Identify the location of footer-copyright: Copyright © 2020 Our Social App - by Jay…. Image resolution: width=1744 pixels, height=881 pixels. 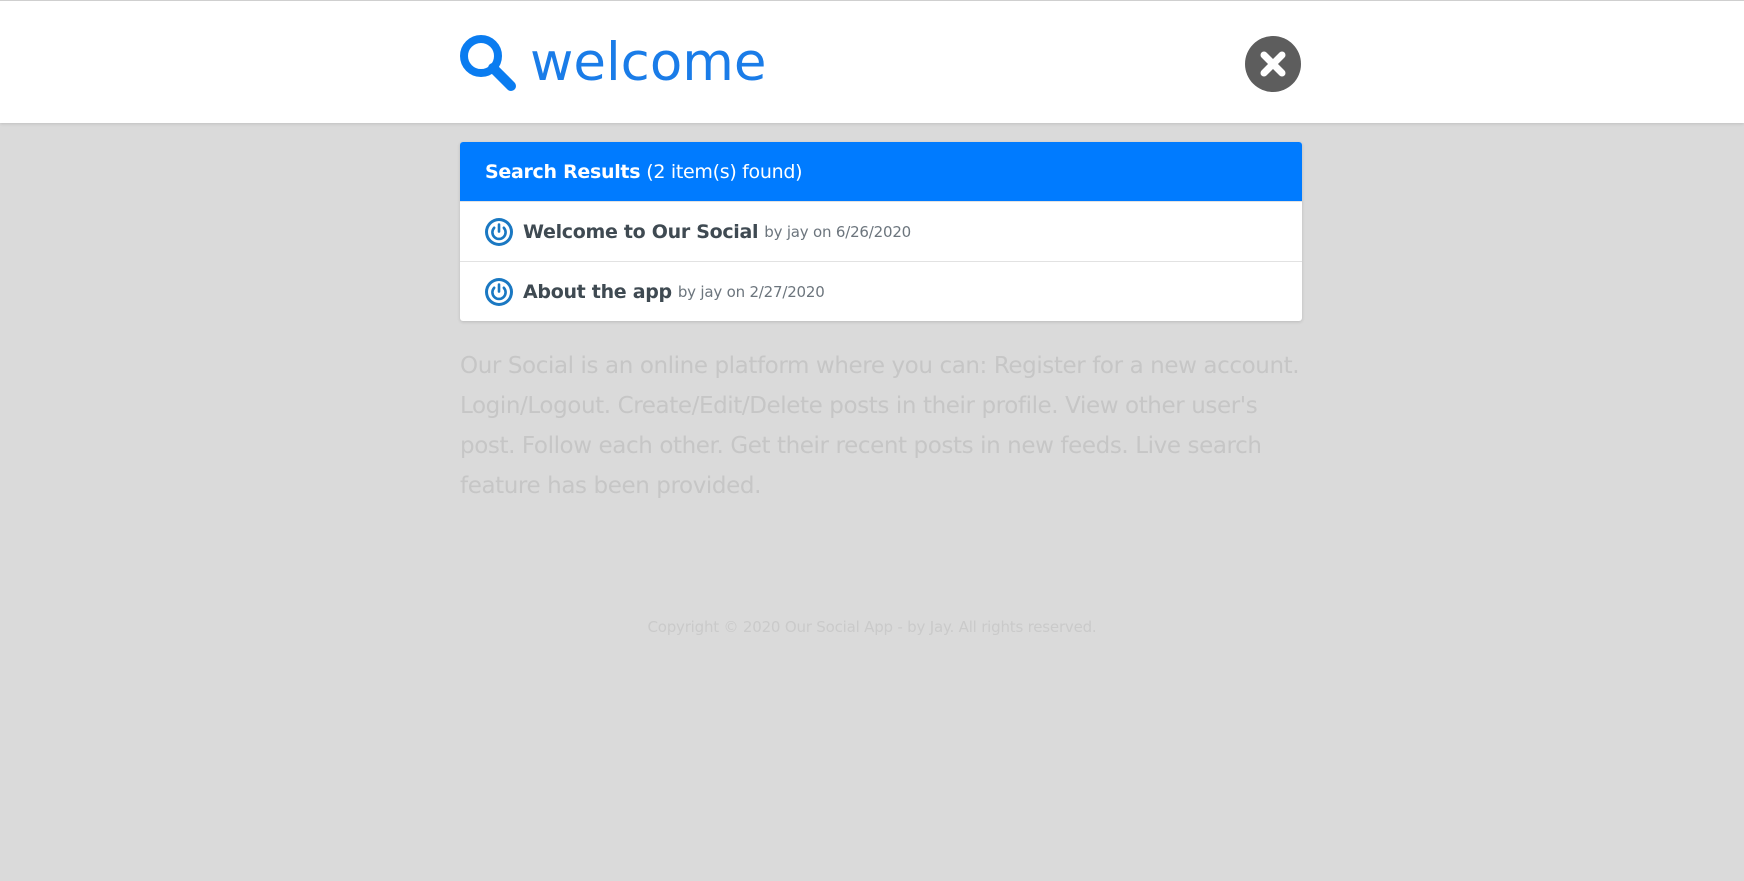
(872, 627).